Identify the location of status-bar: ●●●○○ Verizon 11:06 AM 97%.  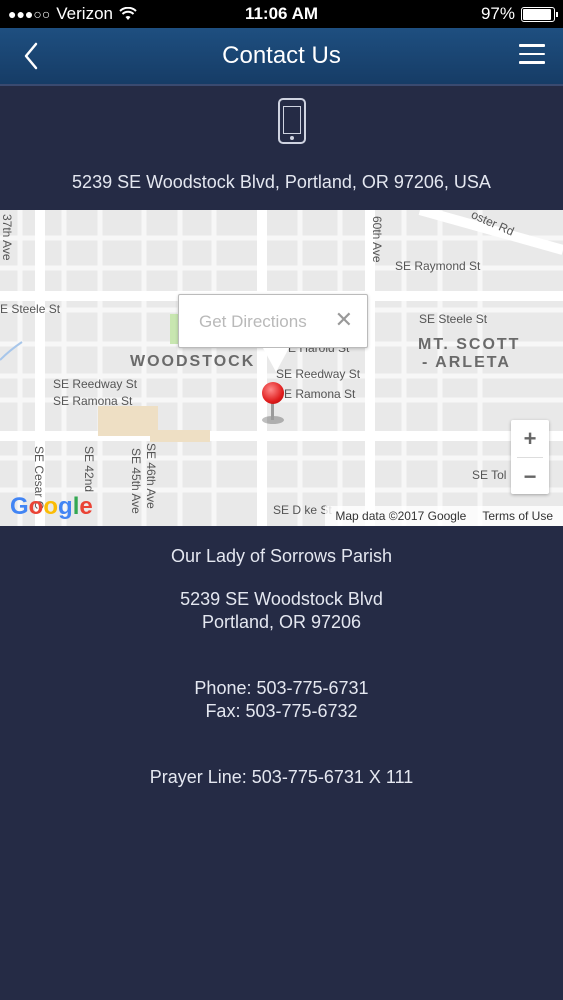
(281, 14).